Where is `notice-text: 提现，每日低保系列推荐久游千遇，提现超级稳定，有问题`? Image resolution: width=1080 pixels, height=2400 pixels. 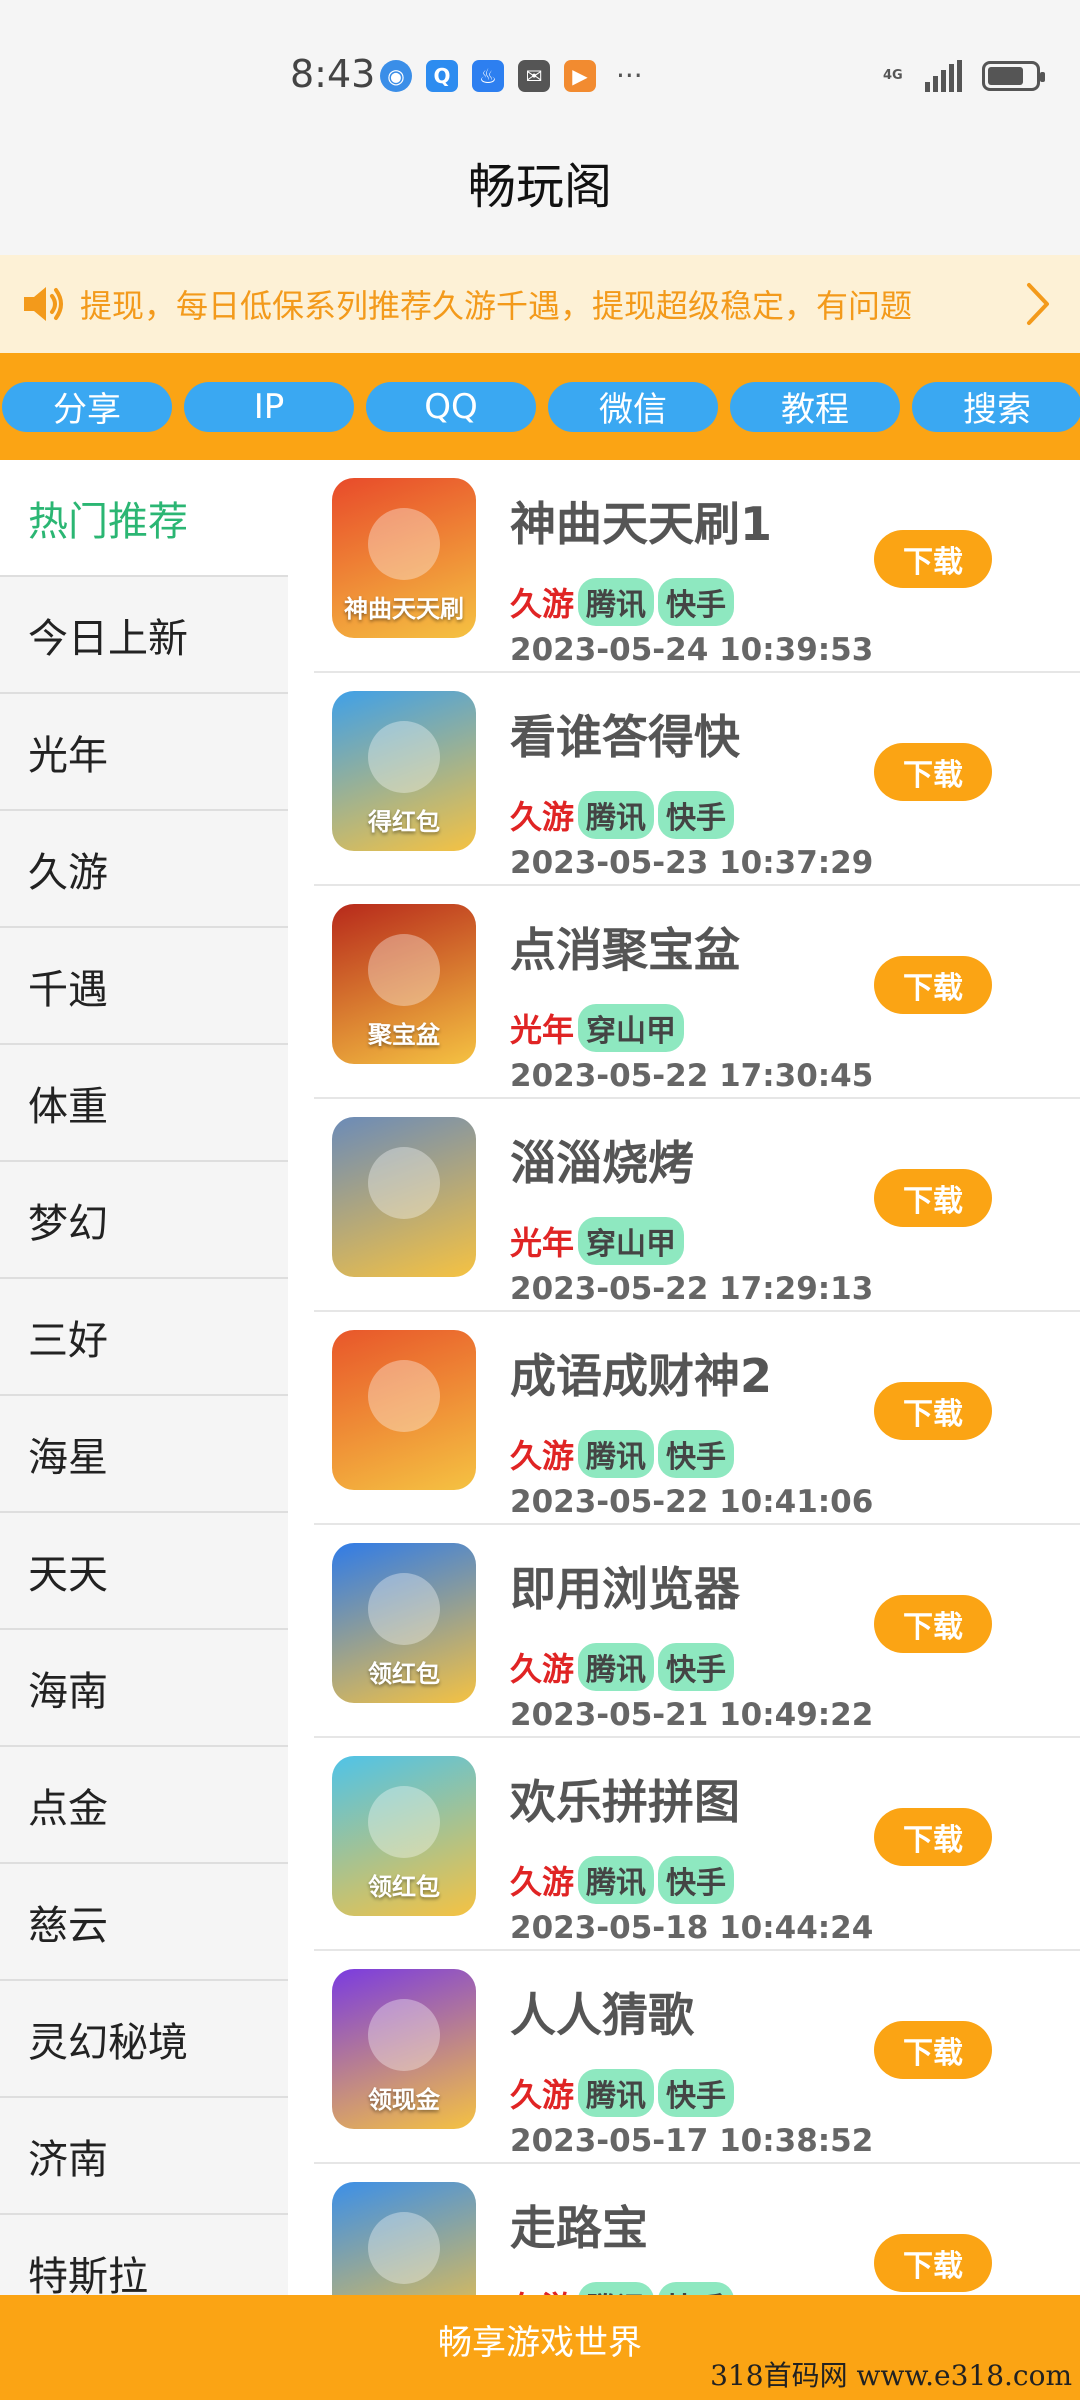
notice-text: 提现，每日低保系列推荐久游千遇，提现超级稳定，有问题 is located at coordinates (496, 306).